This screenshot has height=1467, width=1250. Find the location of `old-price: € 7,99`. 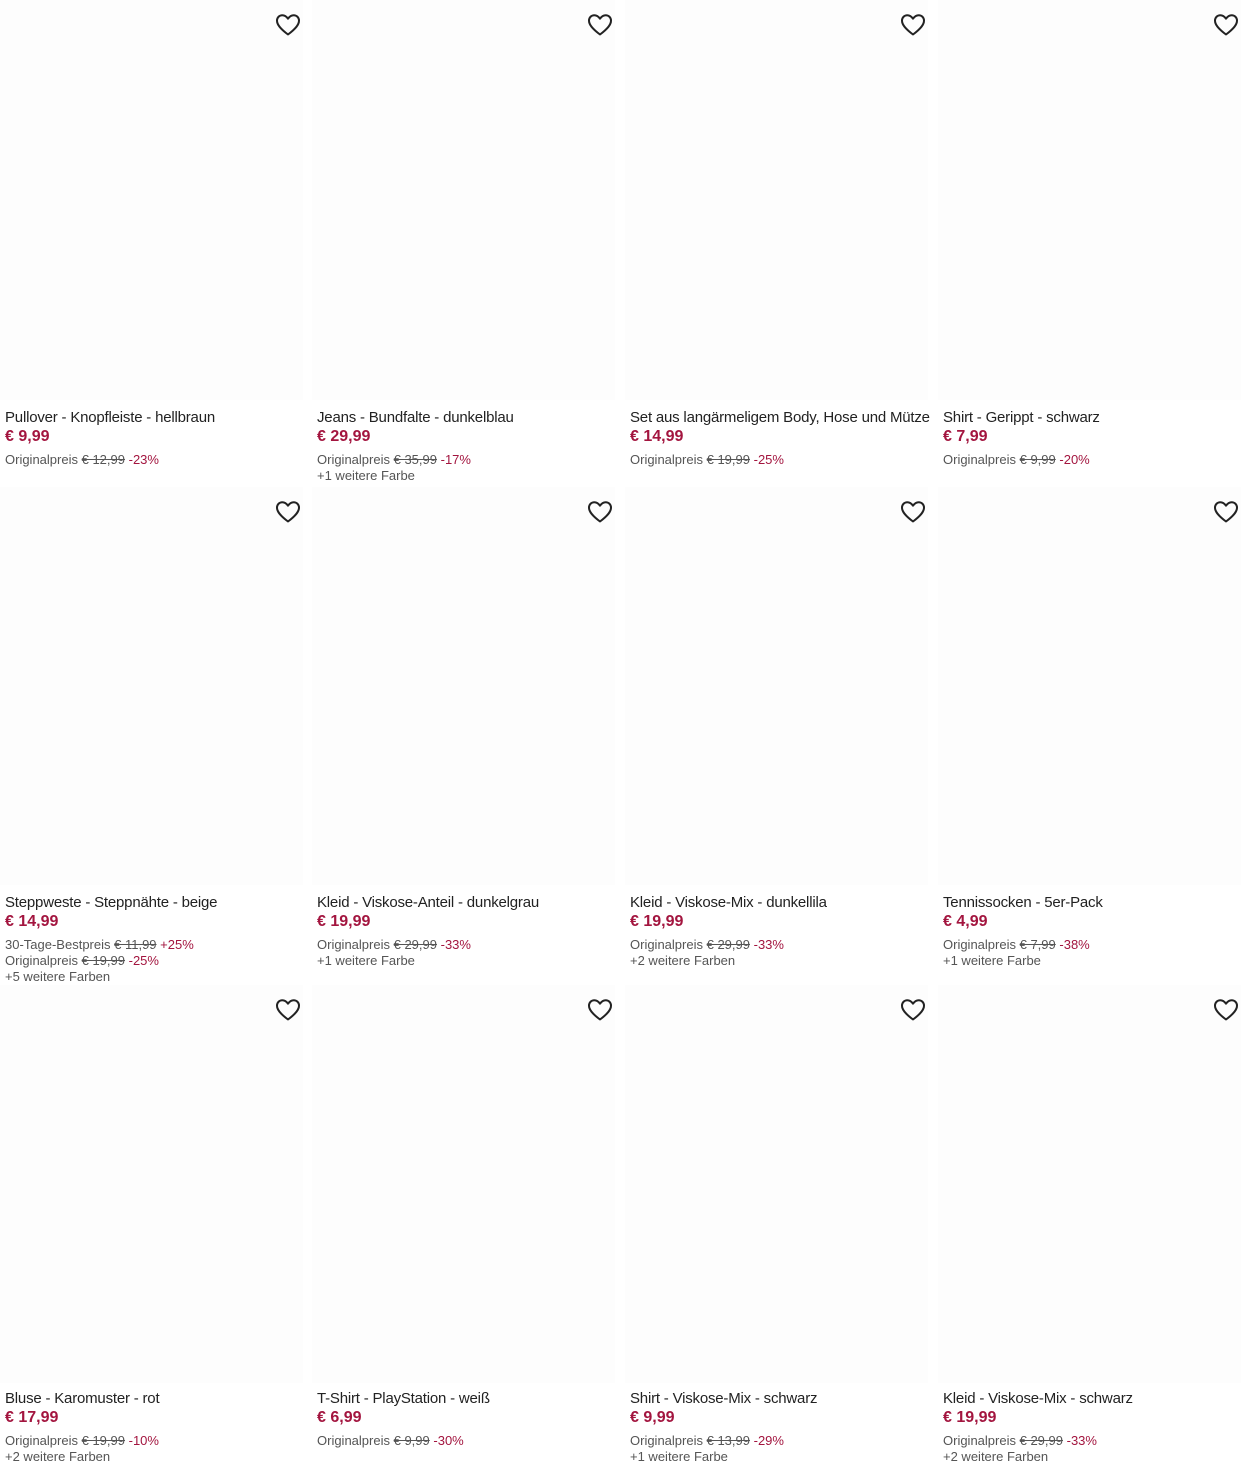

old-price: € 7,99 is located at coordinates (1037, 944).